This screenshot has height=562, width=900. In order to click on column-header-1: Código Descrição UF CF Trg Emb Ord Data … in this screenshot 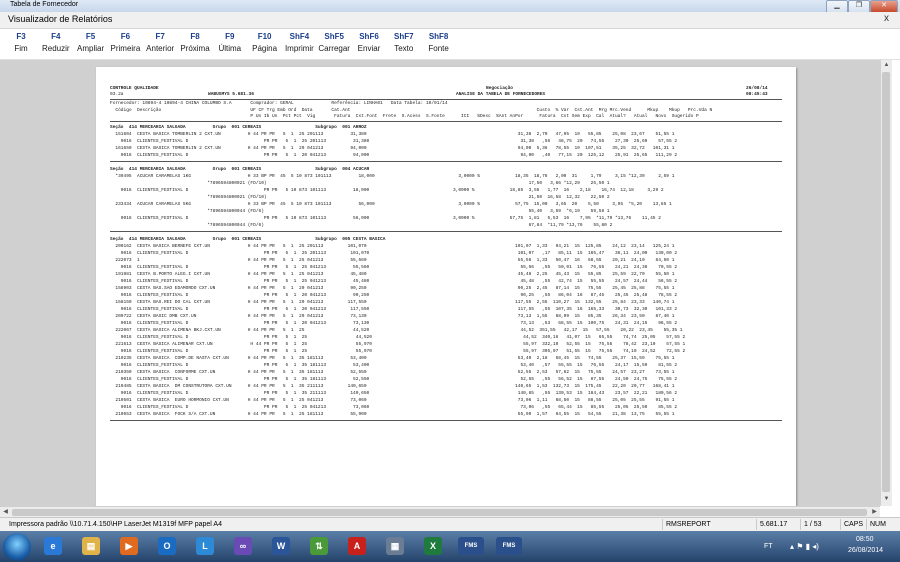, I will do `click(411, 110)`.